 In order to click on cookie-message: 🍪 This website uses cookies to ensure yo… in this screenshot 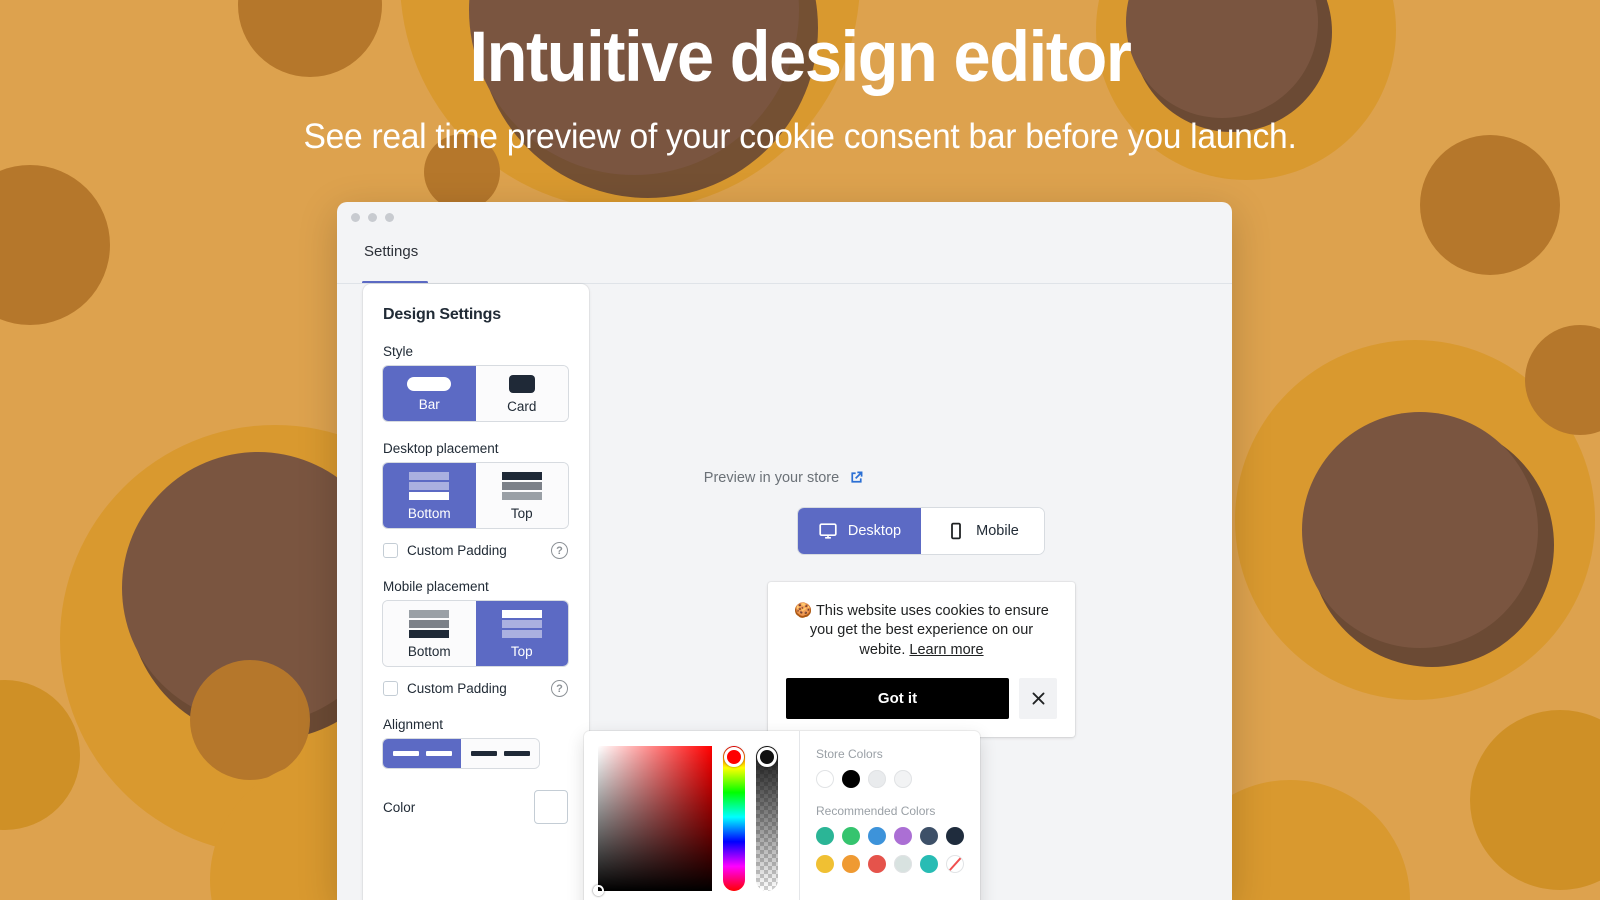, I will do `click(921, 631)`.